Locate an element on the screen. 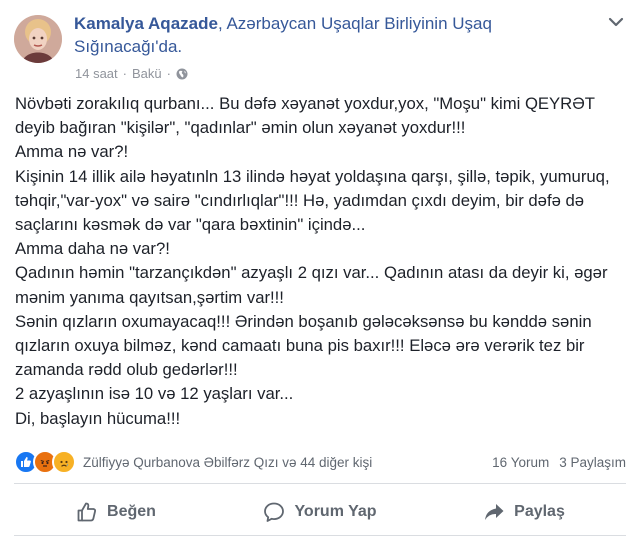 The width and height of the screenshot is (638, 547). thumbs-up-icon is located at coordinates (87, 512).